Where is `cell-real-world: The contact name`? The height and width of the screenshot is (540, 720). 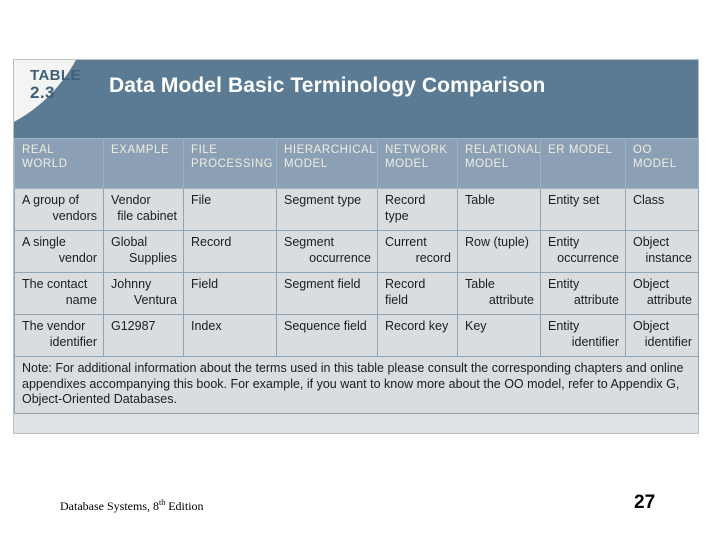
cell-real-world: The contact name is located at coordinates (59, 293).